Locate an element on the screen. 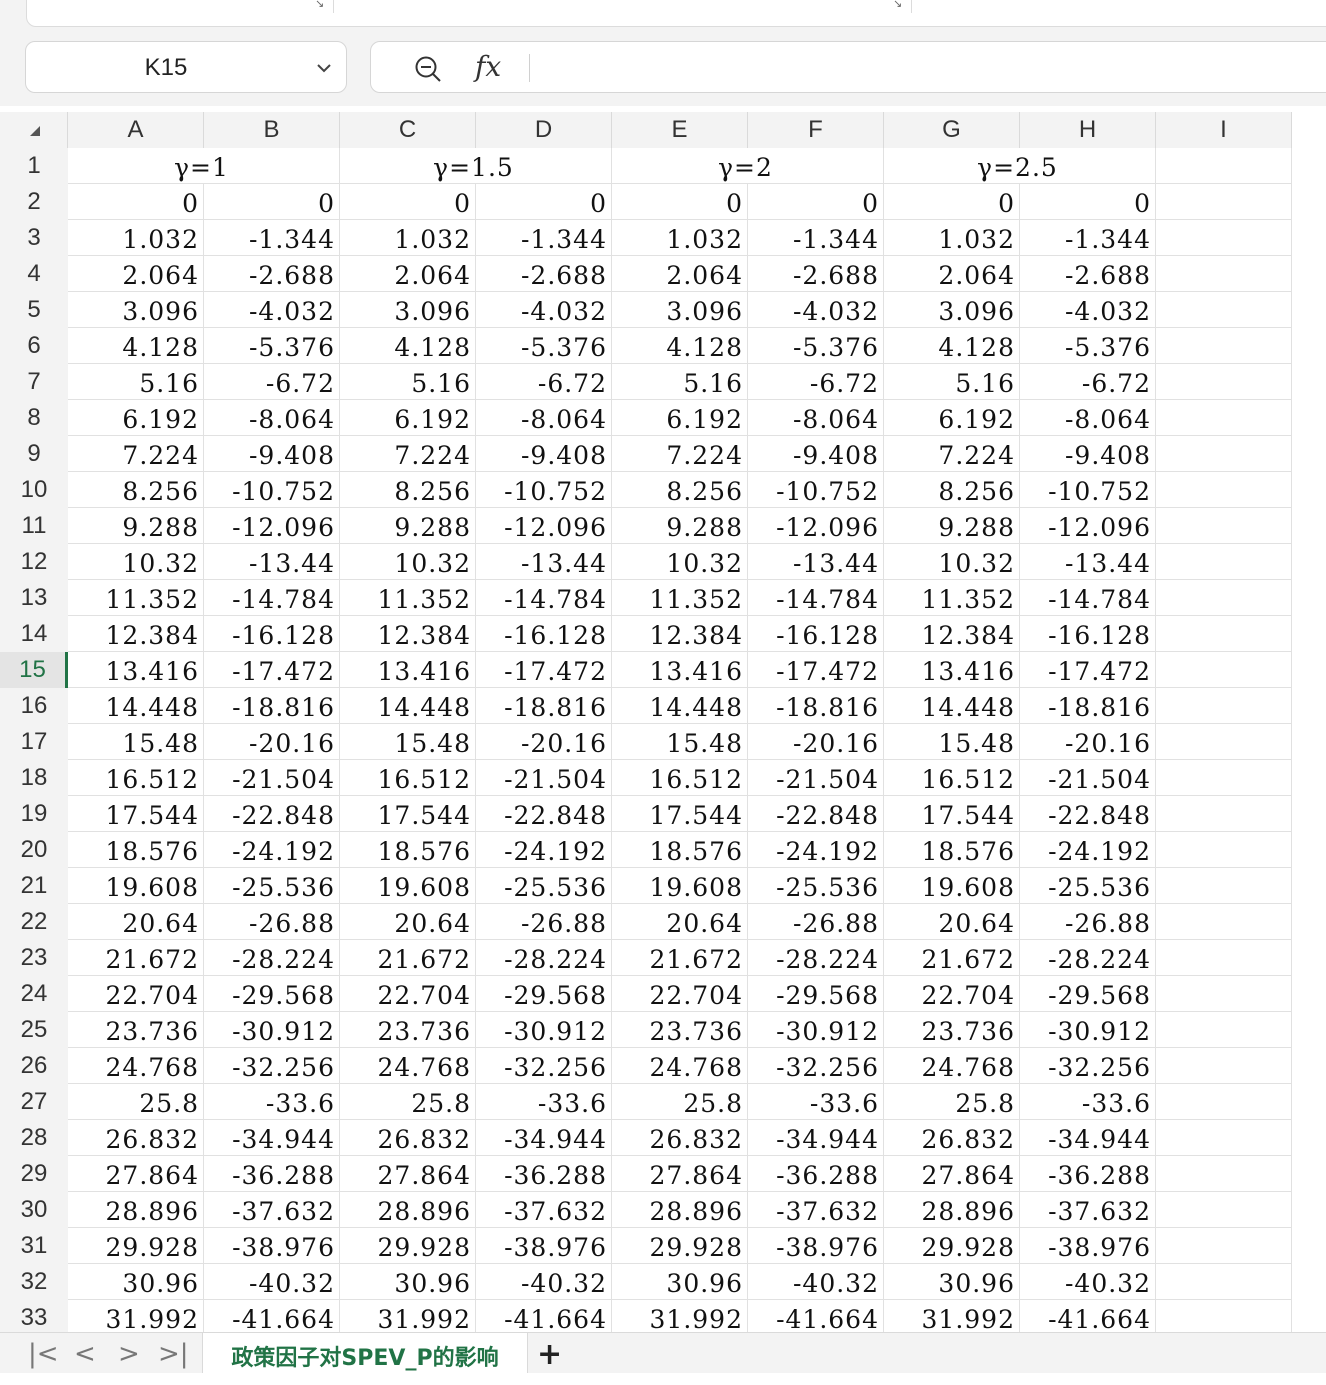 The width and height of the screenshot is (1326, 1385). row-header-12: 12 is located at coordinates (34, 562).